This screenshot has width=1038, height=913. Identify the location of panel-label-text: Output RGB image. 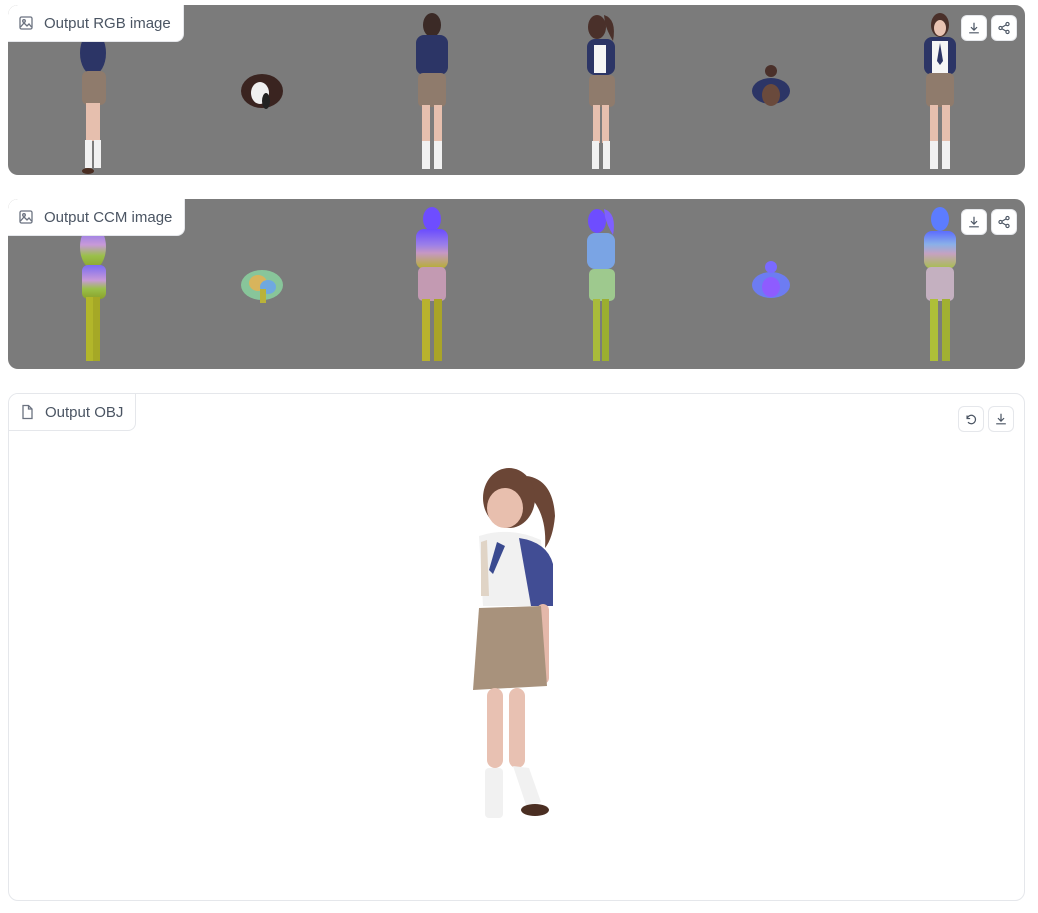
(107, 23).